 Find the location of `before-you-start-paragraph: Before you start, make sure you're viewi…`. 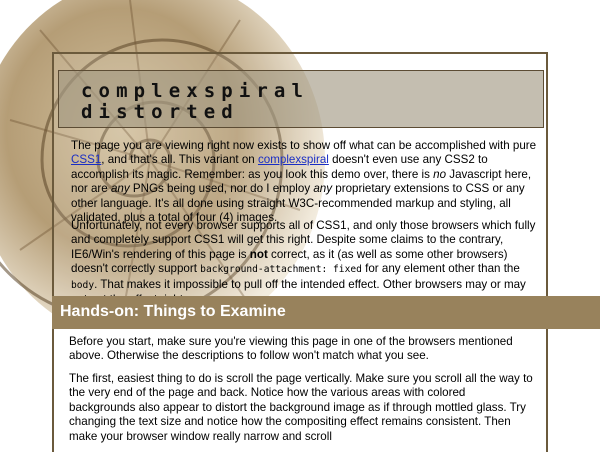

before-you-start-paragraph: Before you start, make sure you're viewi… is located at coordinates (291, 349).